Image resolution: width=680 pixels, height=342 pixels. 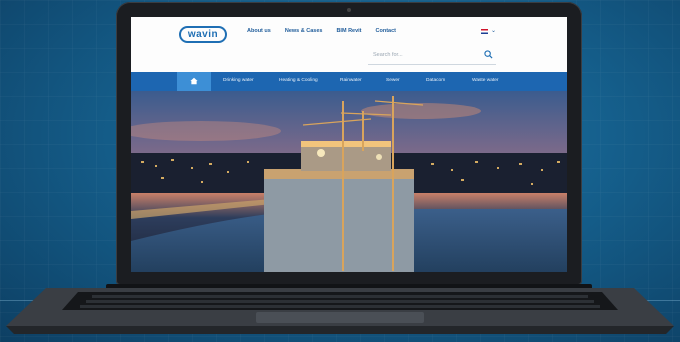 I want to click on menu-waste-water: Waste water, so click(x=485, y=80).